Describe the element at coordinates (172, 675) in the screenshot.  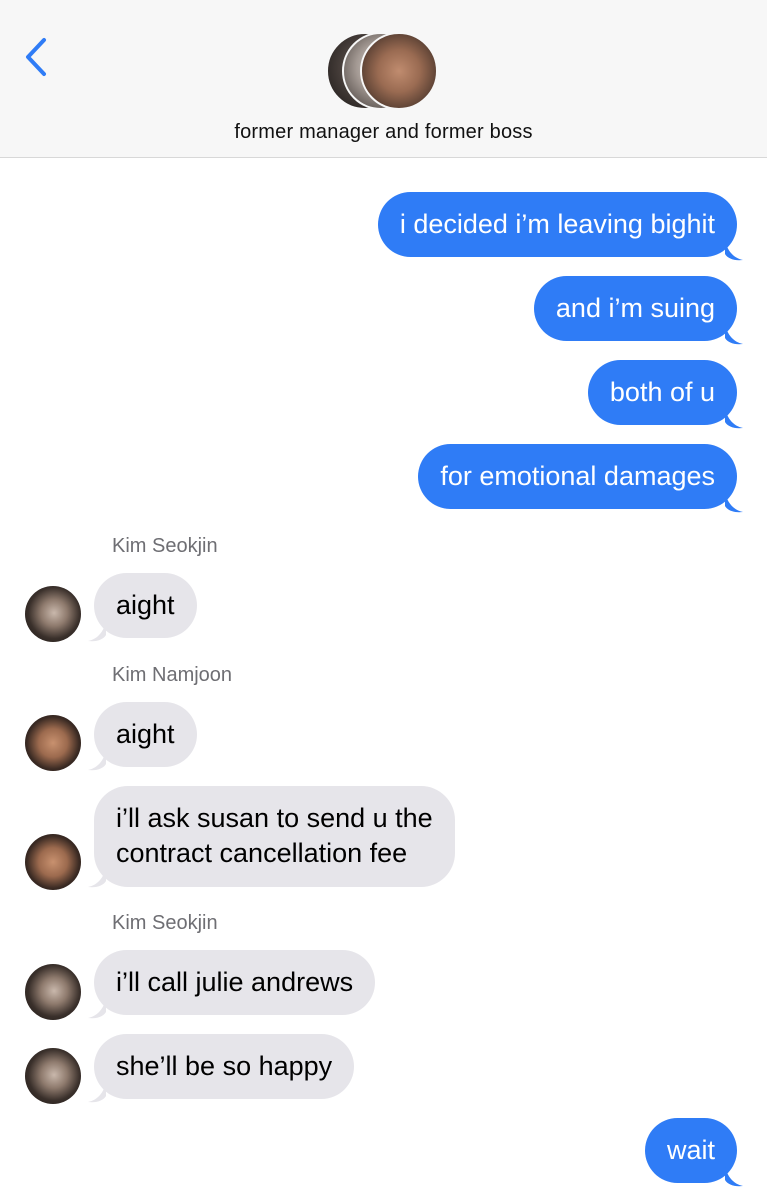
I see `sender-name: Kim Namjoon` at that location.